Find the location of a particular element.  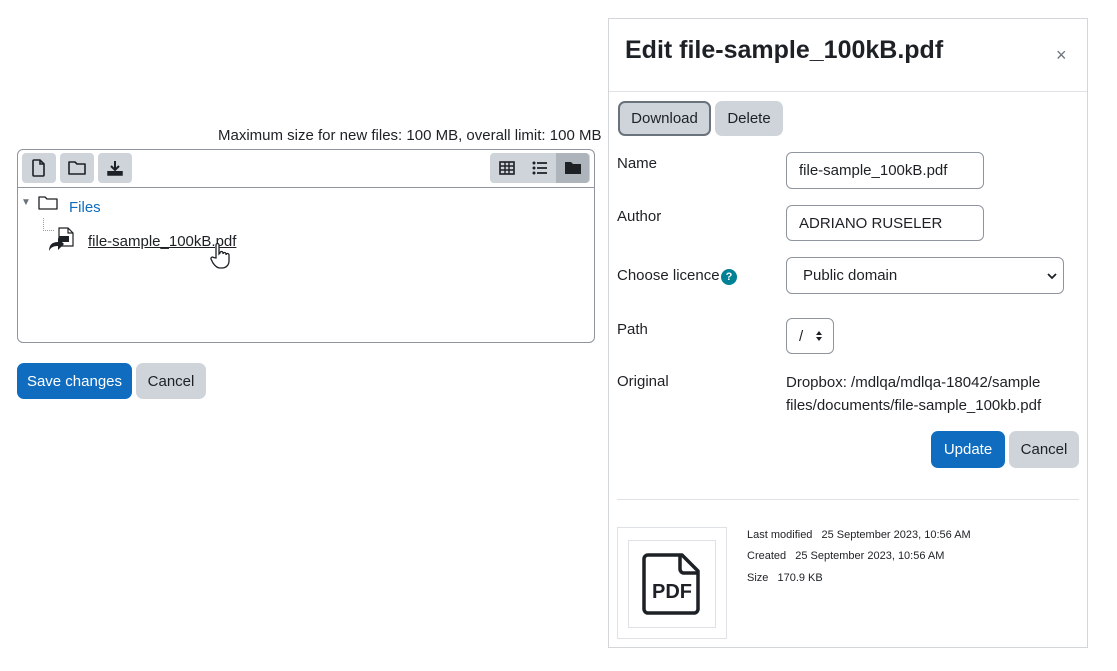

pdf-document-icon: PDF is located at coordinates (671, 584).